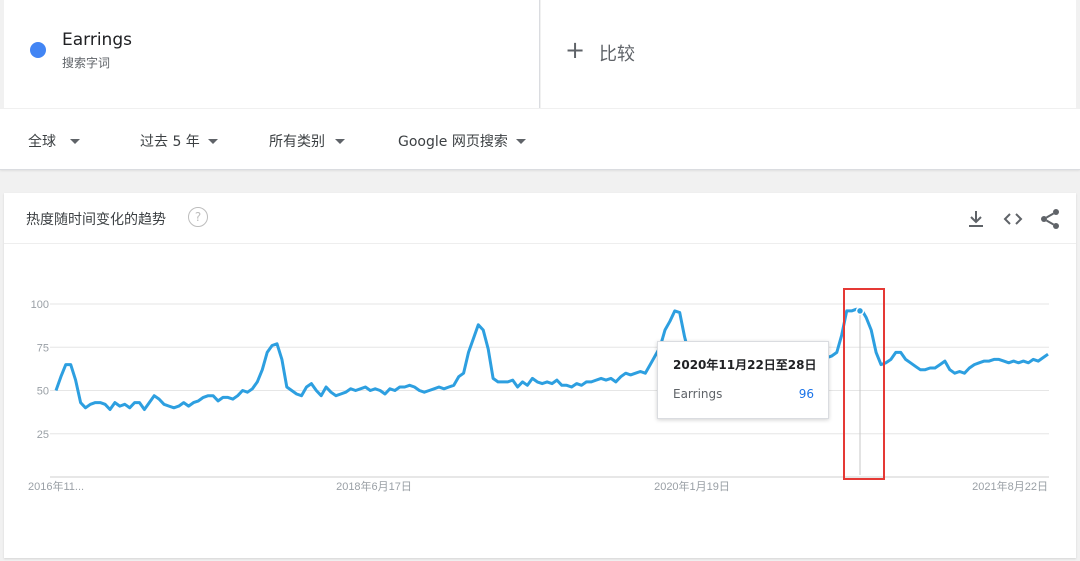  Describe the element at coordinates (1010, 486) in the screenshot. I see `x-tick-label: 2021年8月22日` at that location.